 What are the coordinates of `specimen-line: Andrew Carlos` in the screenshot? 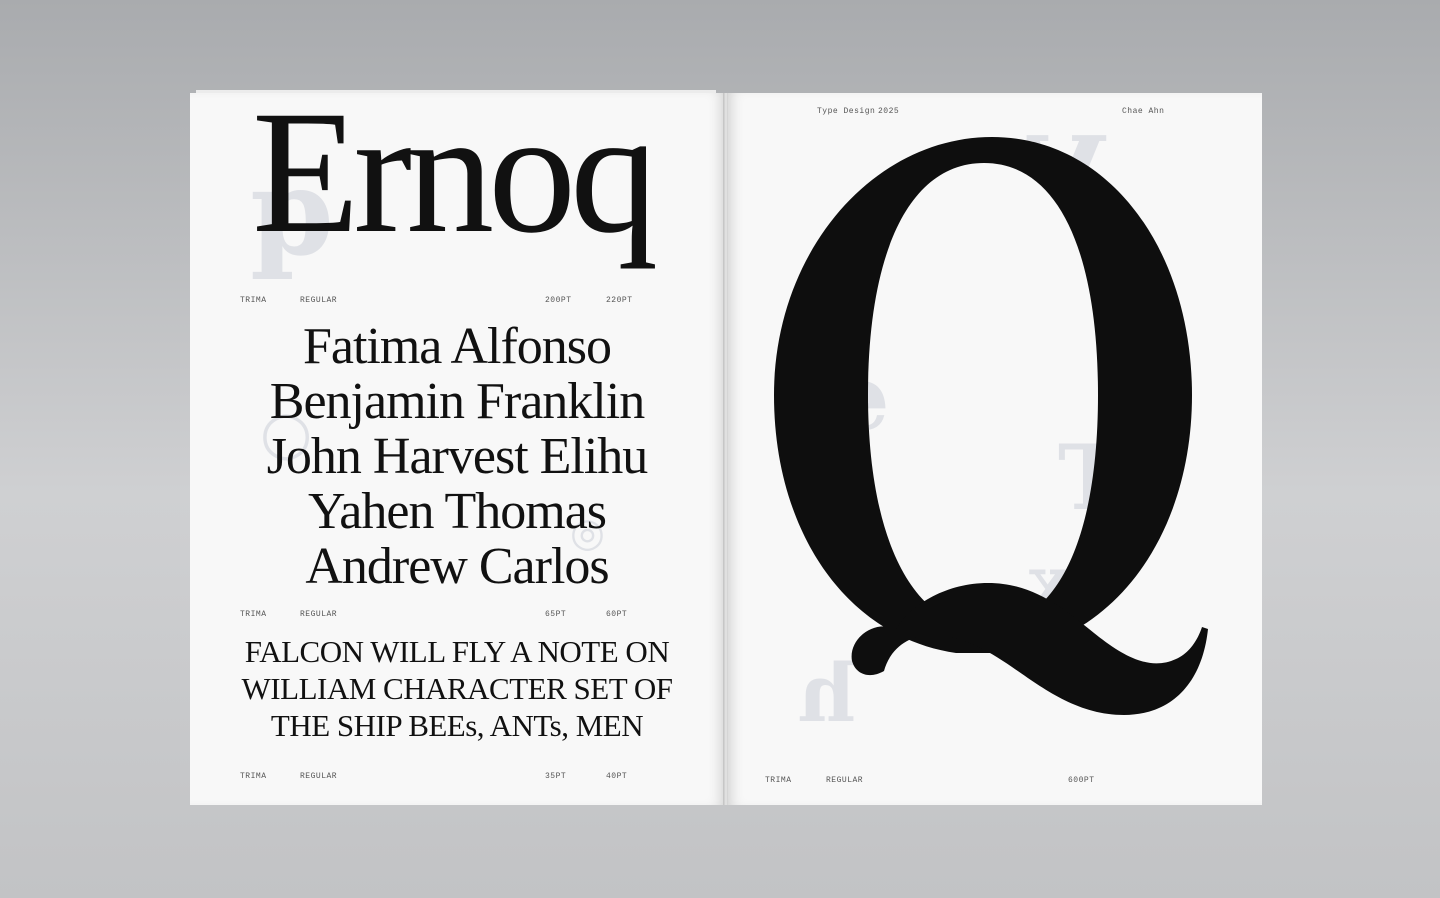 It's located at (457, 566).